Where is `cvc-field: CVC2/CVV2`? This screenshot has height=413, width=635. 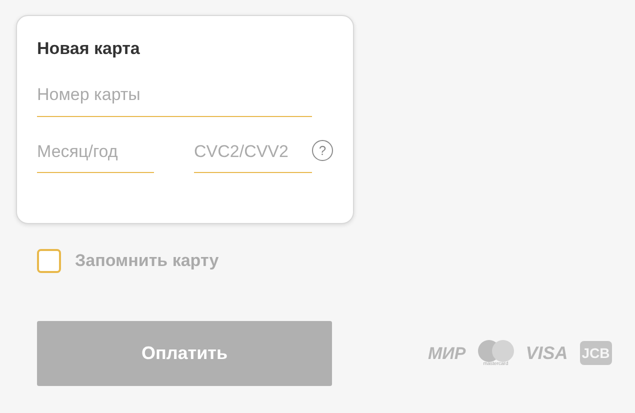 cvc-field: CVC2/CVV2 is located at coordinates (253, 152).